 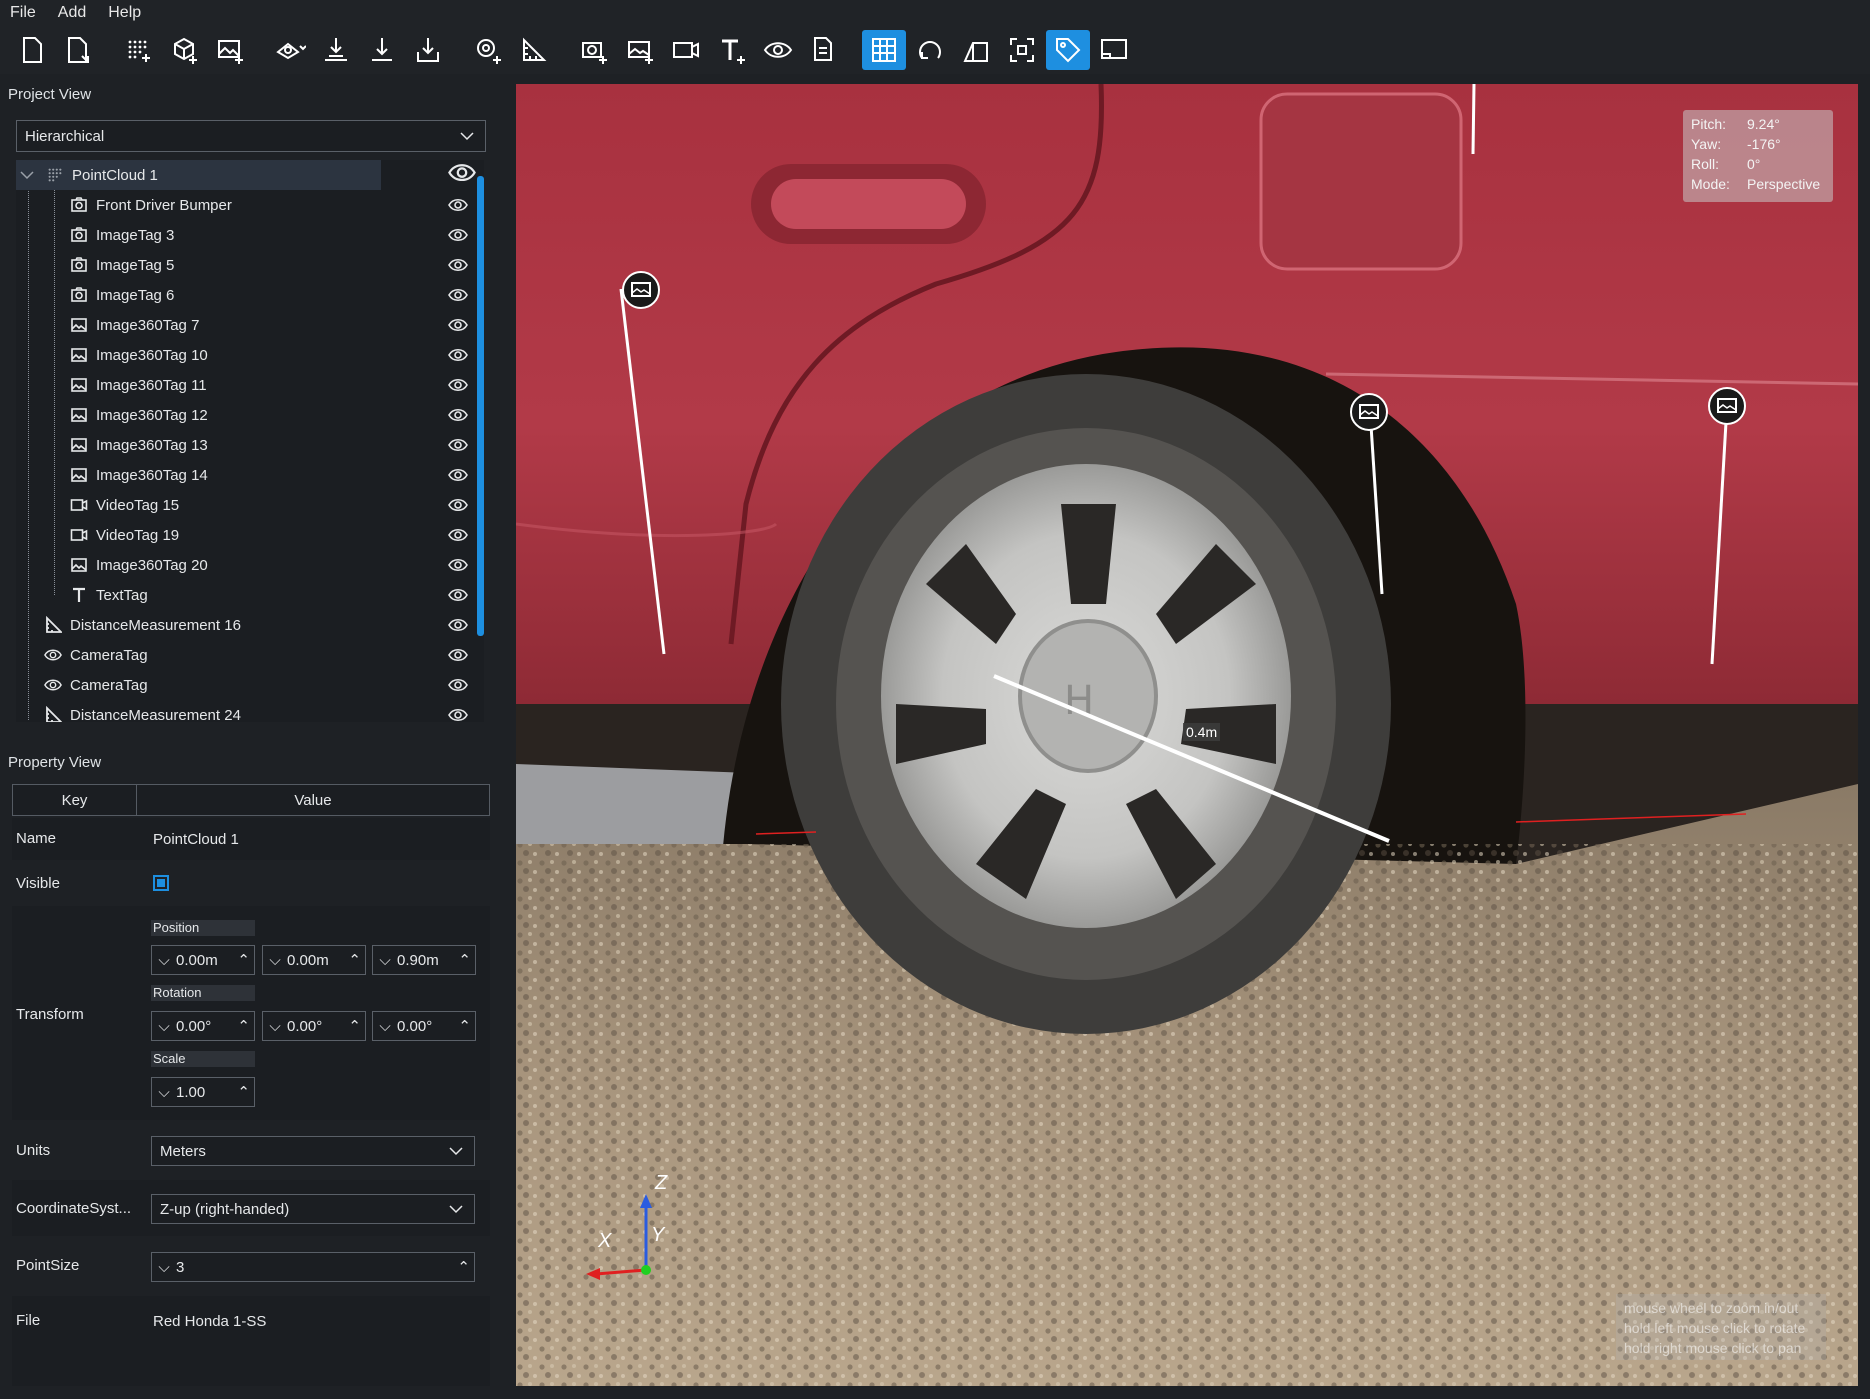 I want to click on new-file-icon, so click(x=32, y=50).